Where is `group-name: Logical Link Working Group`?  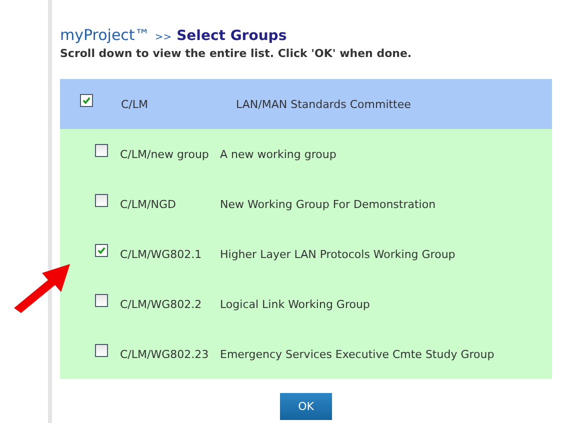
group-name: Logical Link Working Group is located at coordinates (295, 304).